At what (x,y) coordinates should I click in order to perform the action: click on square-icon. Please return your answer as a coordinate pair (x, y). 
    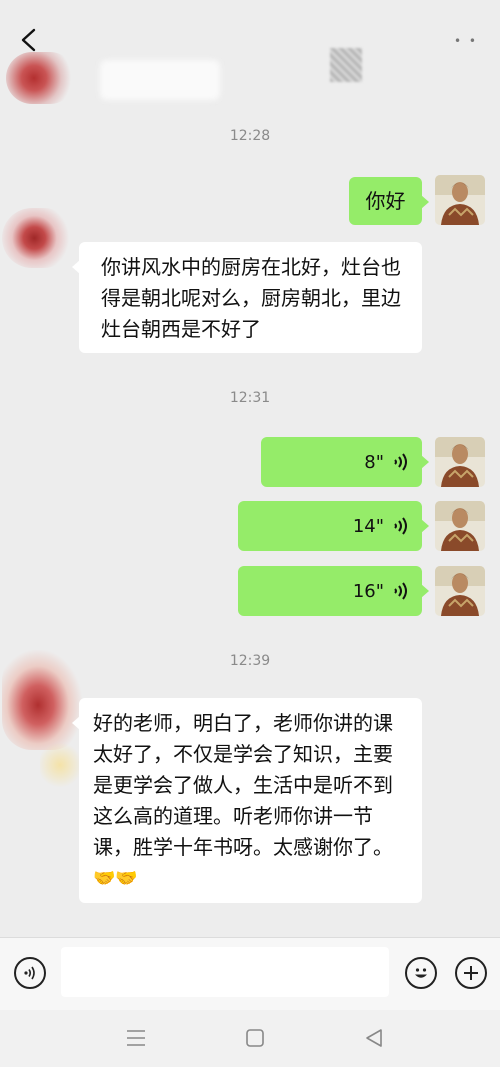
    Looking at the image, I should click on (255, 1038).